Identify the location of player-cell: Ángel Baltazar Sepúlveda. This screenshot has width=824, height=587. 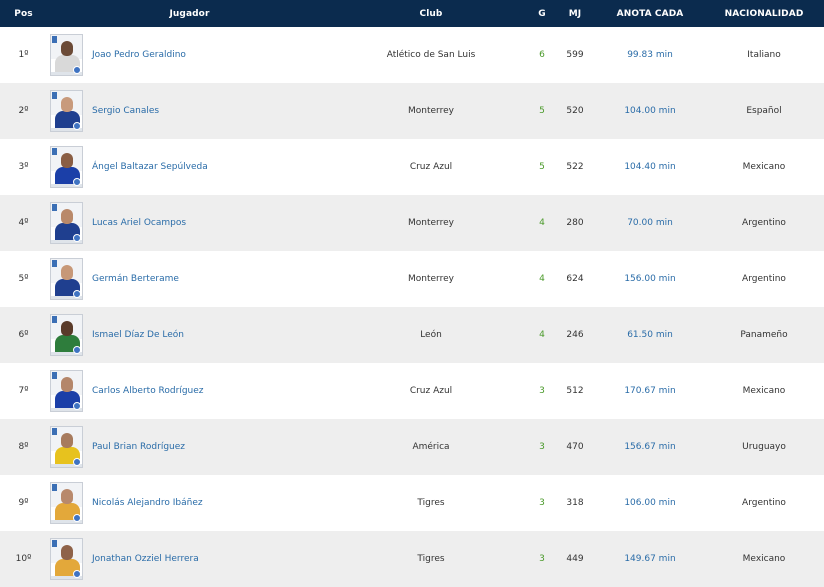
(189, 167).